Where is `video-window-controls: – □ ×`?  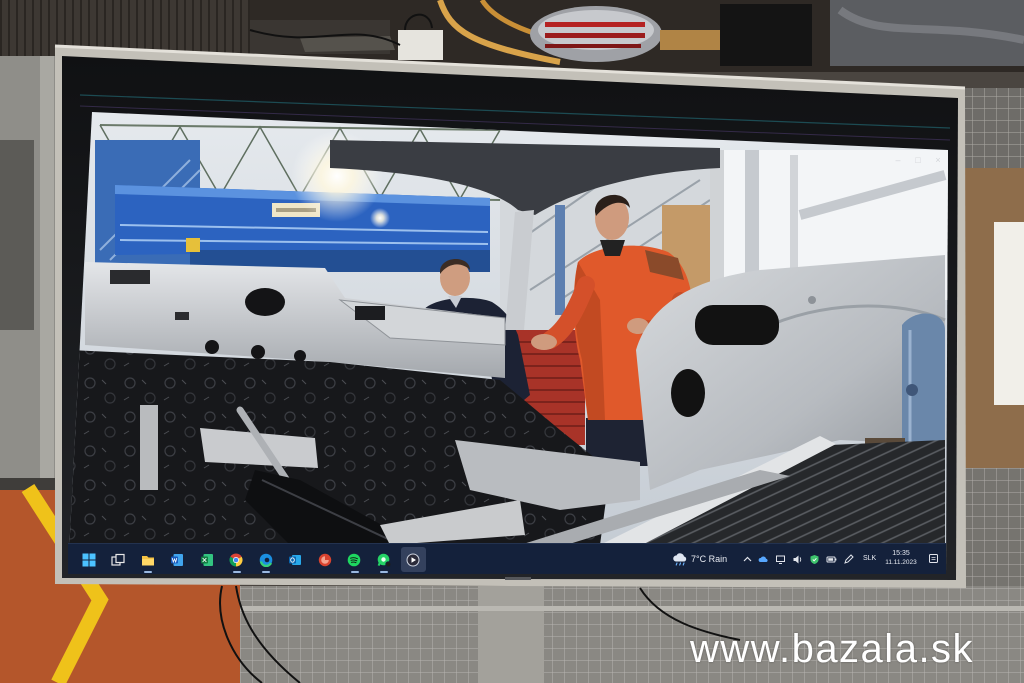
video-window-controls: – □ × is located at coordinates (918, 160).